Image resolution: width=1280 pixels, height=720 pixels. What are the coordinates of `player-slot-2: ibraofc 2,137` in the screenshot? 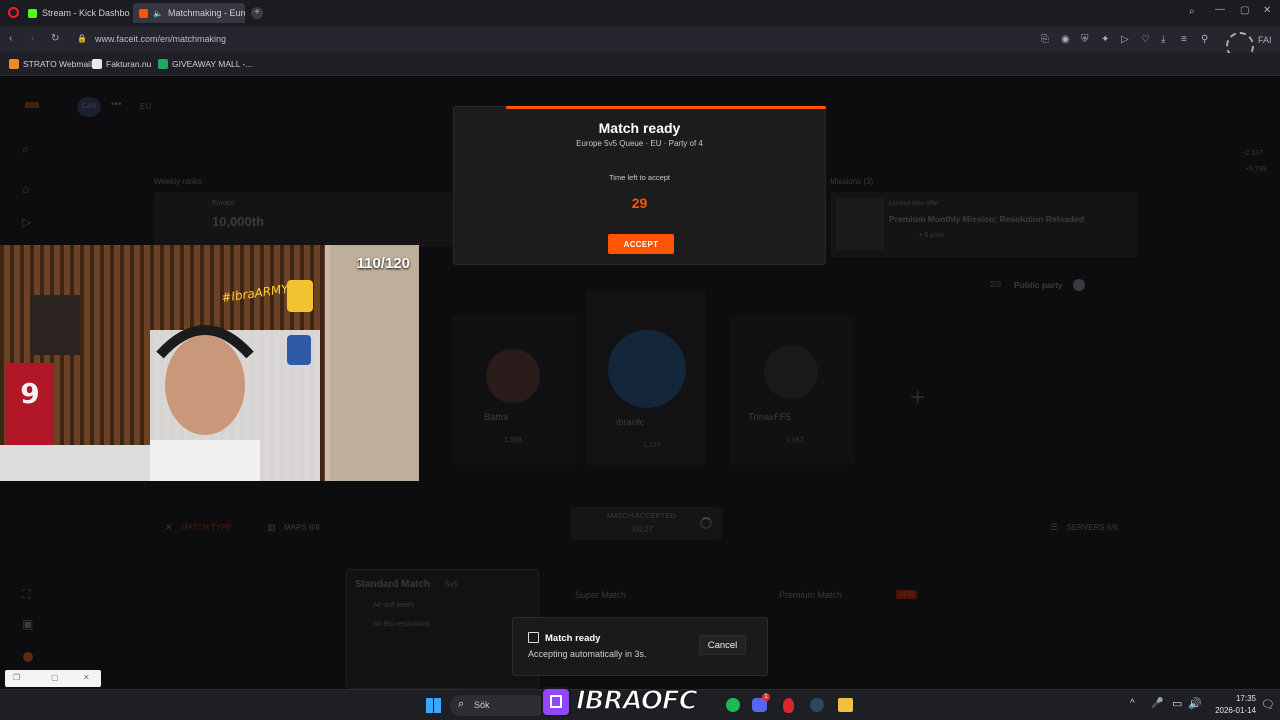 It's located at (646, 377).